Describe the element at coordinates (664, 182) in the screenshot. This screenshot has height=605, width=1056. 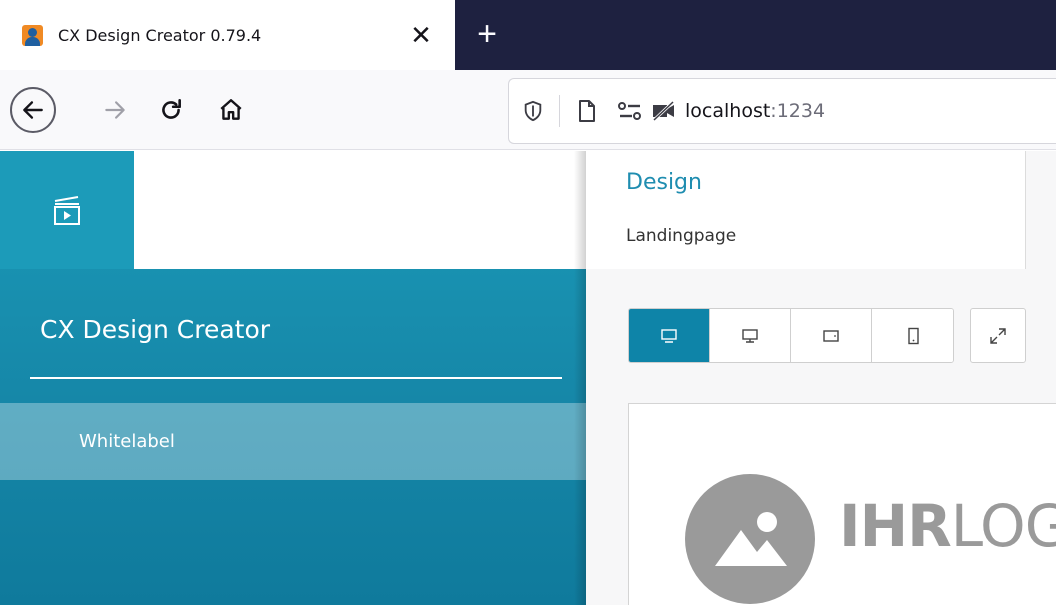
I see `page-title: Design` at that location.